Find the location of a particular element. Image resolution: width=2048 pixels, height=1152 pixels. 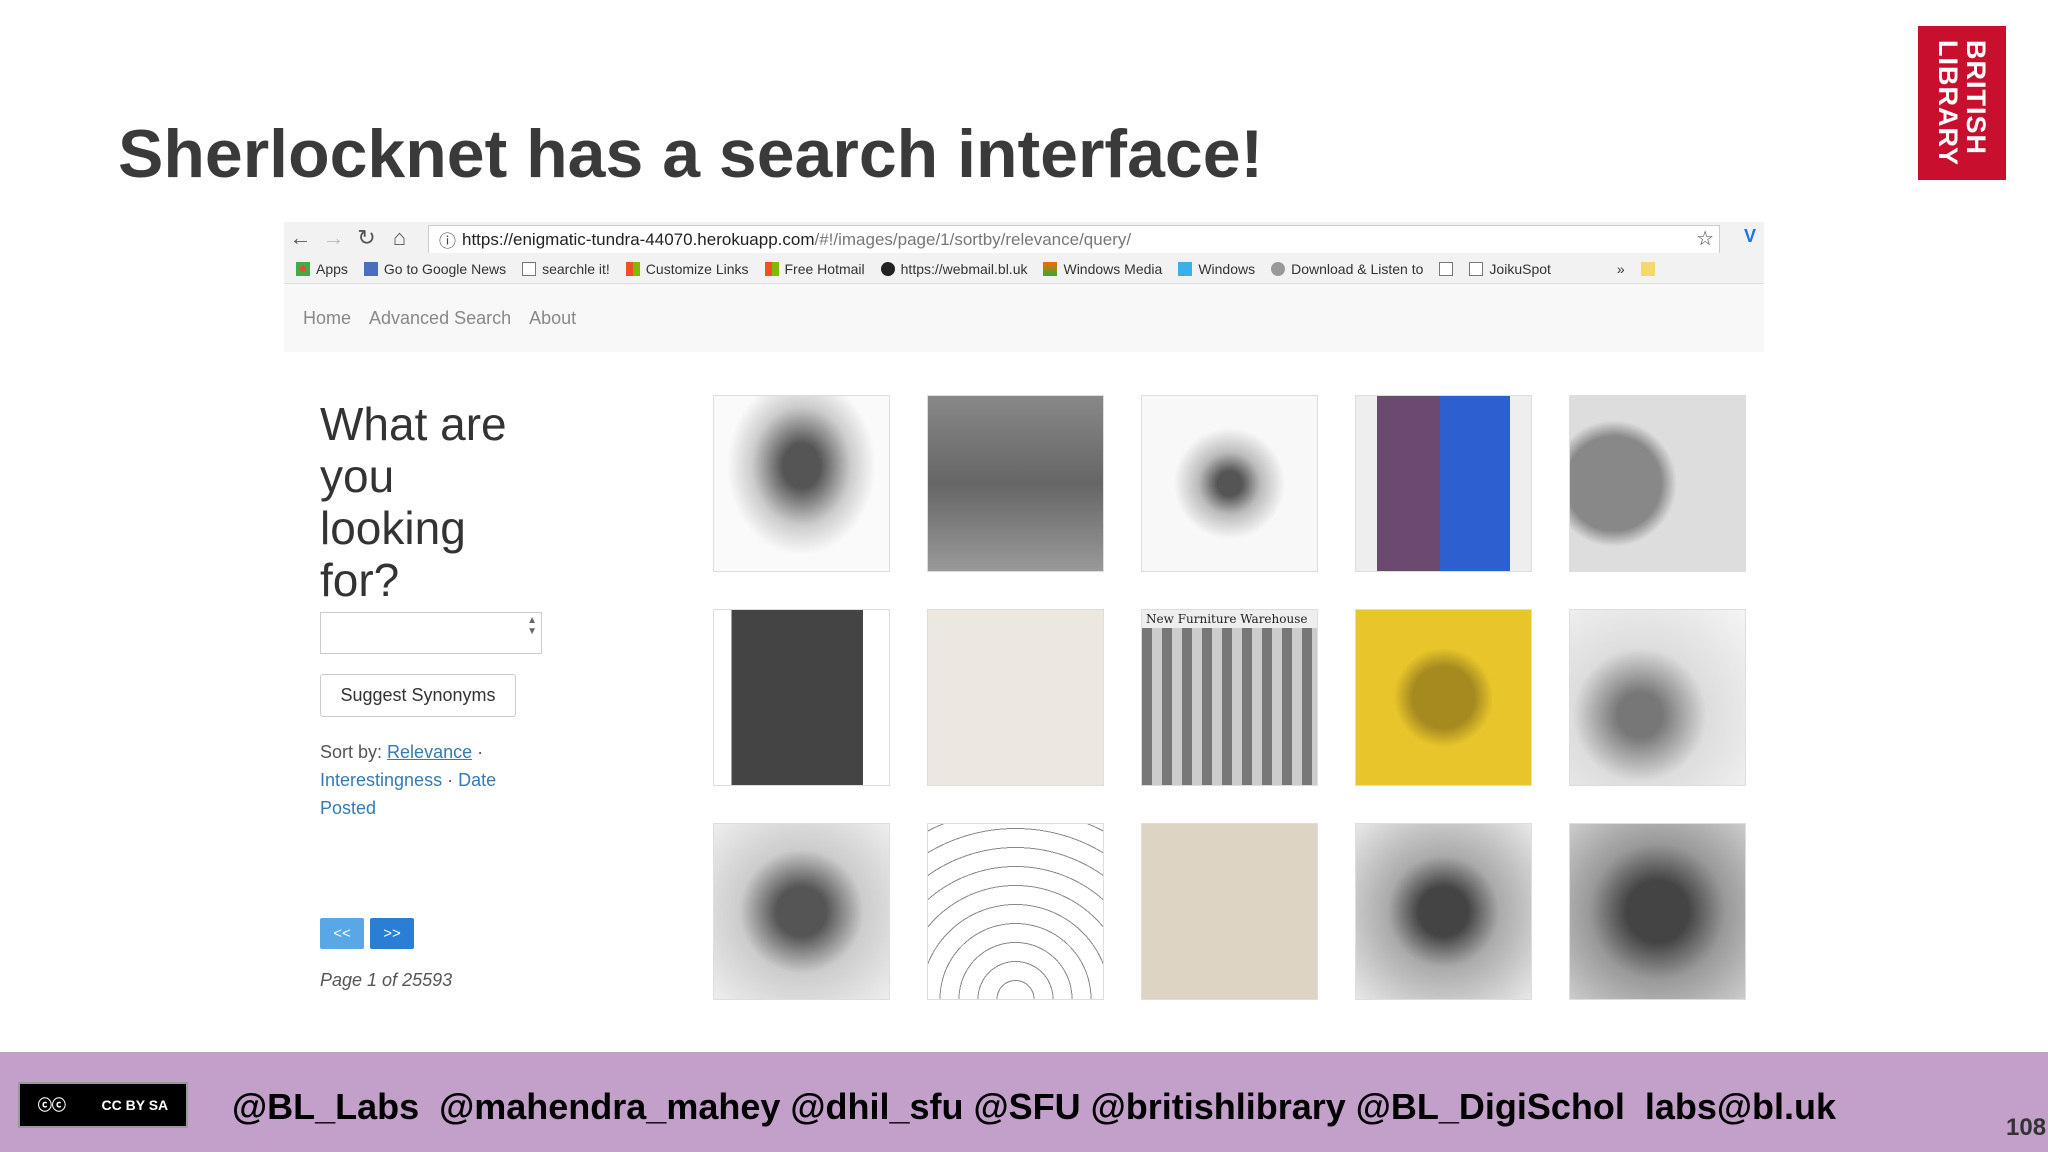

bookmark-searchle: searchle it! is located at coordinates (566, 269).